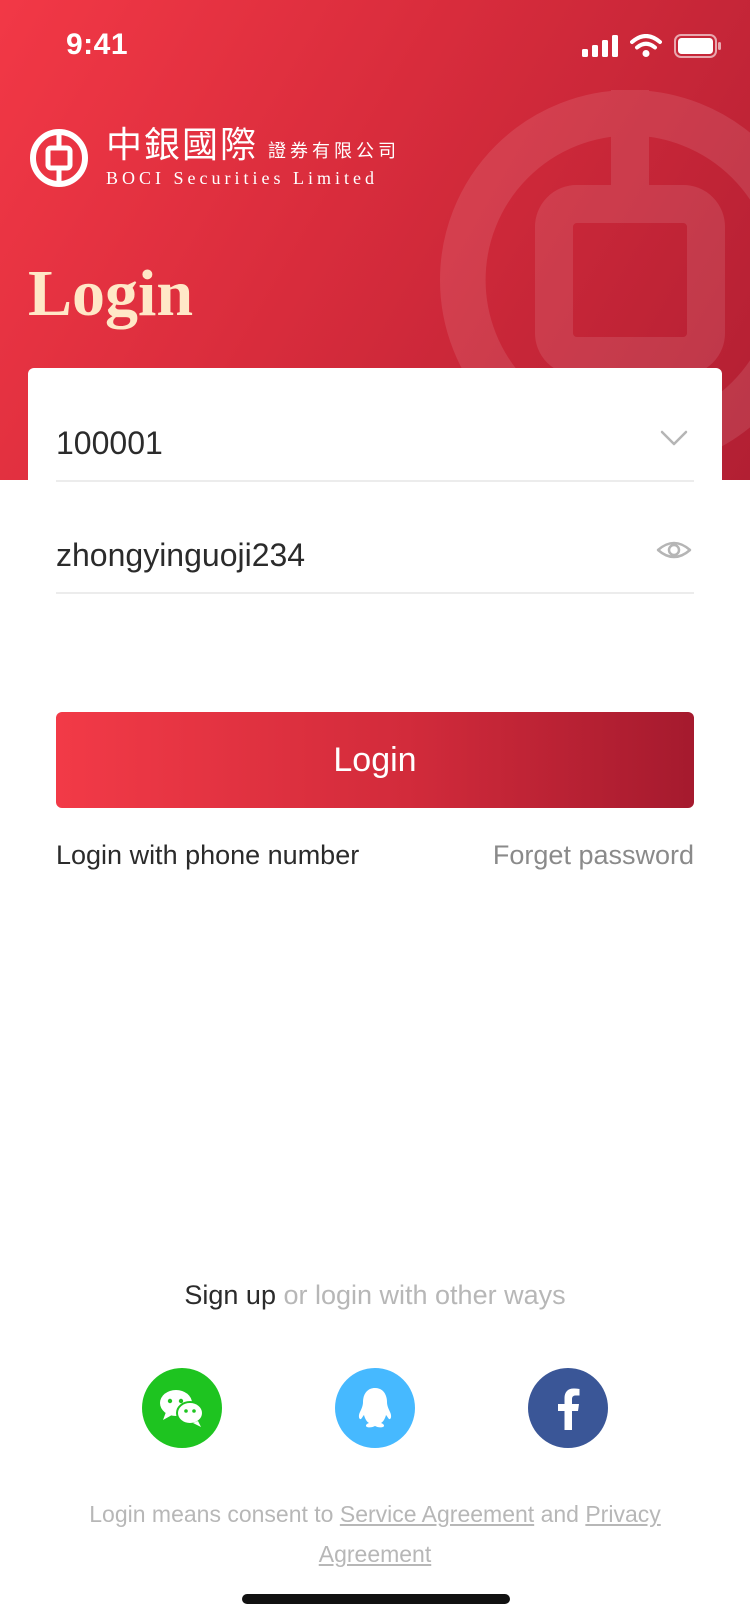 This screenshot has width=750, height=1624. What do you see at coordinates (646, 45) in the screenshot?
I see `wifi-icon` at bounding box center [646, 45].